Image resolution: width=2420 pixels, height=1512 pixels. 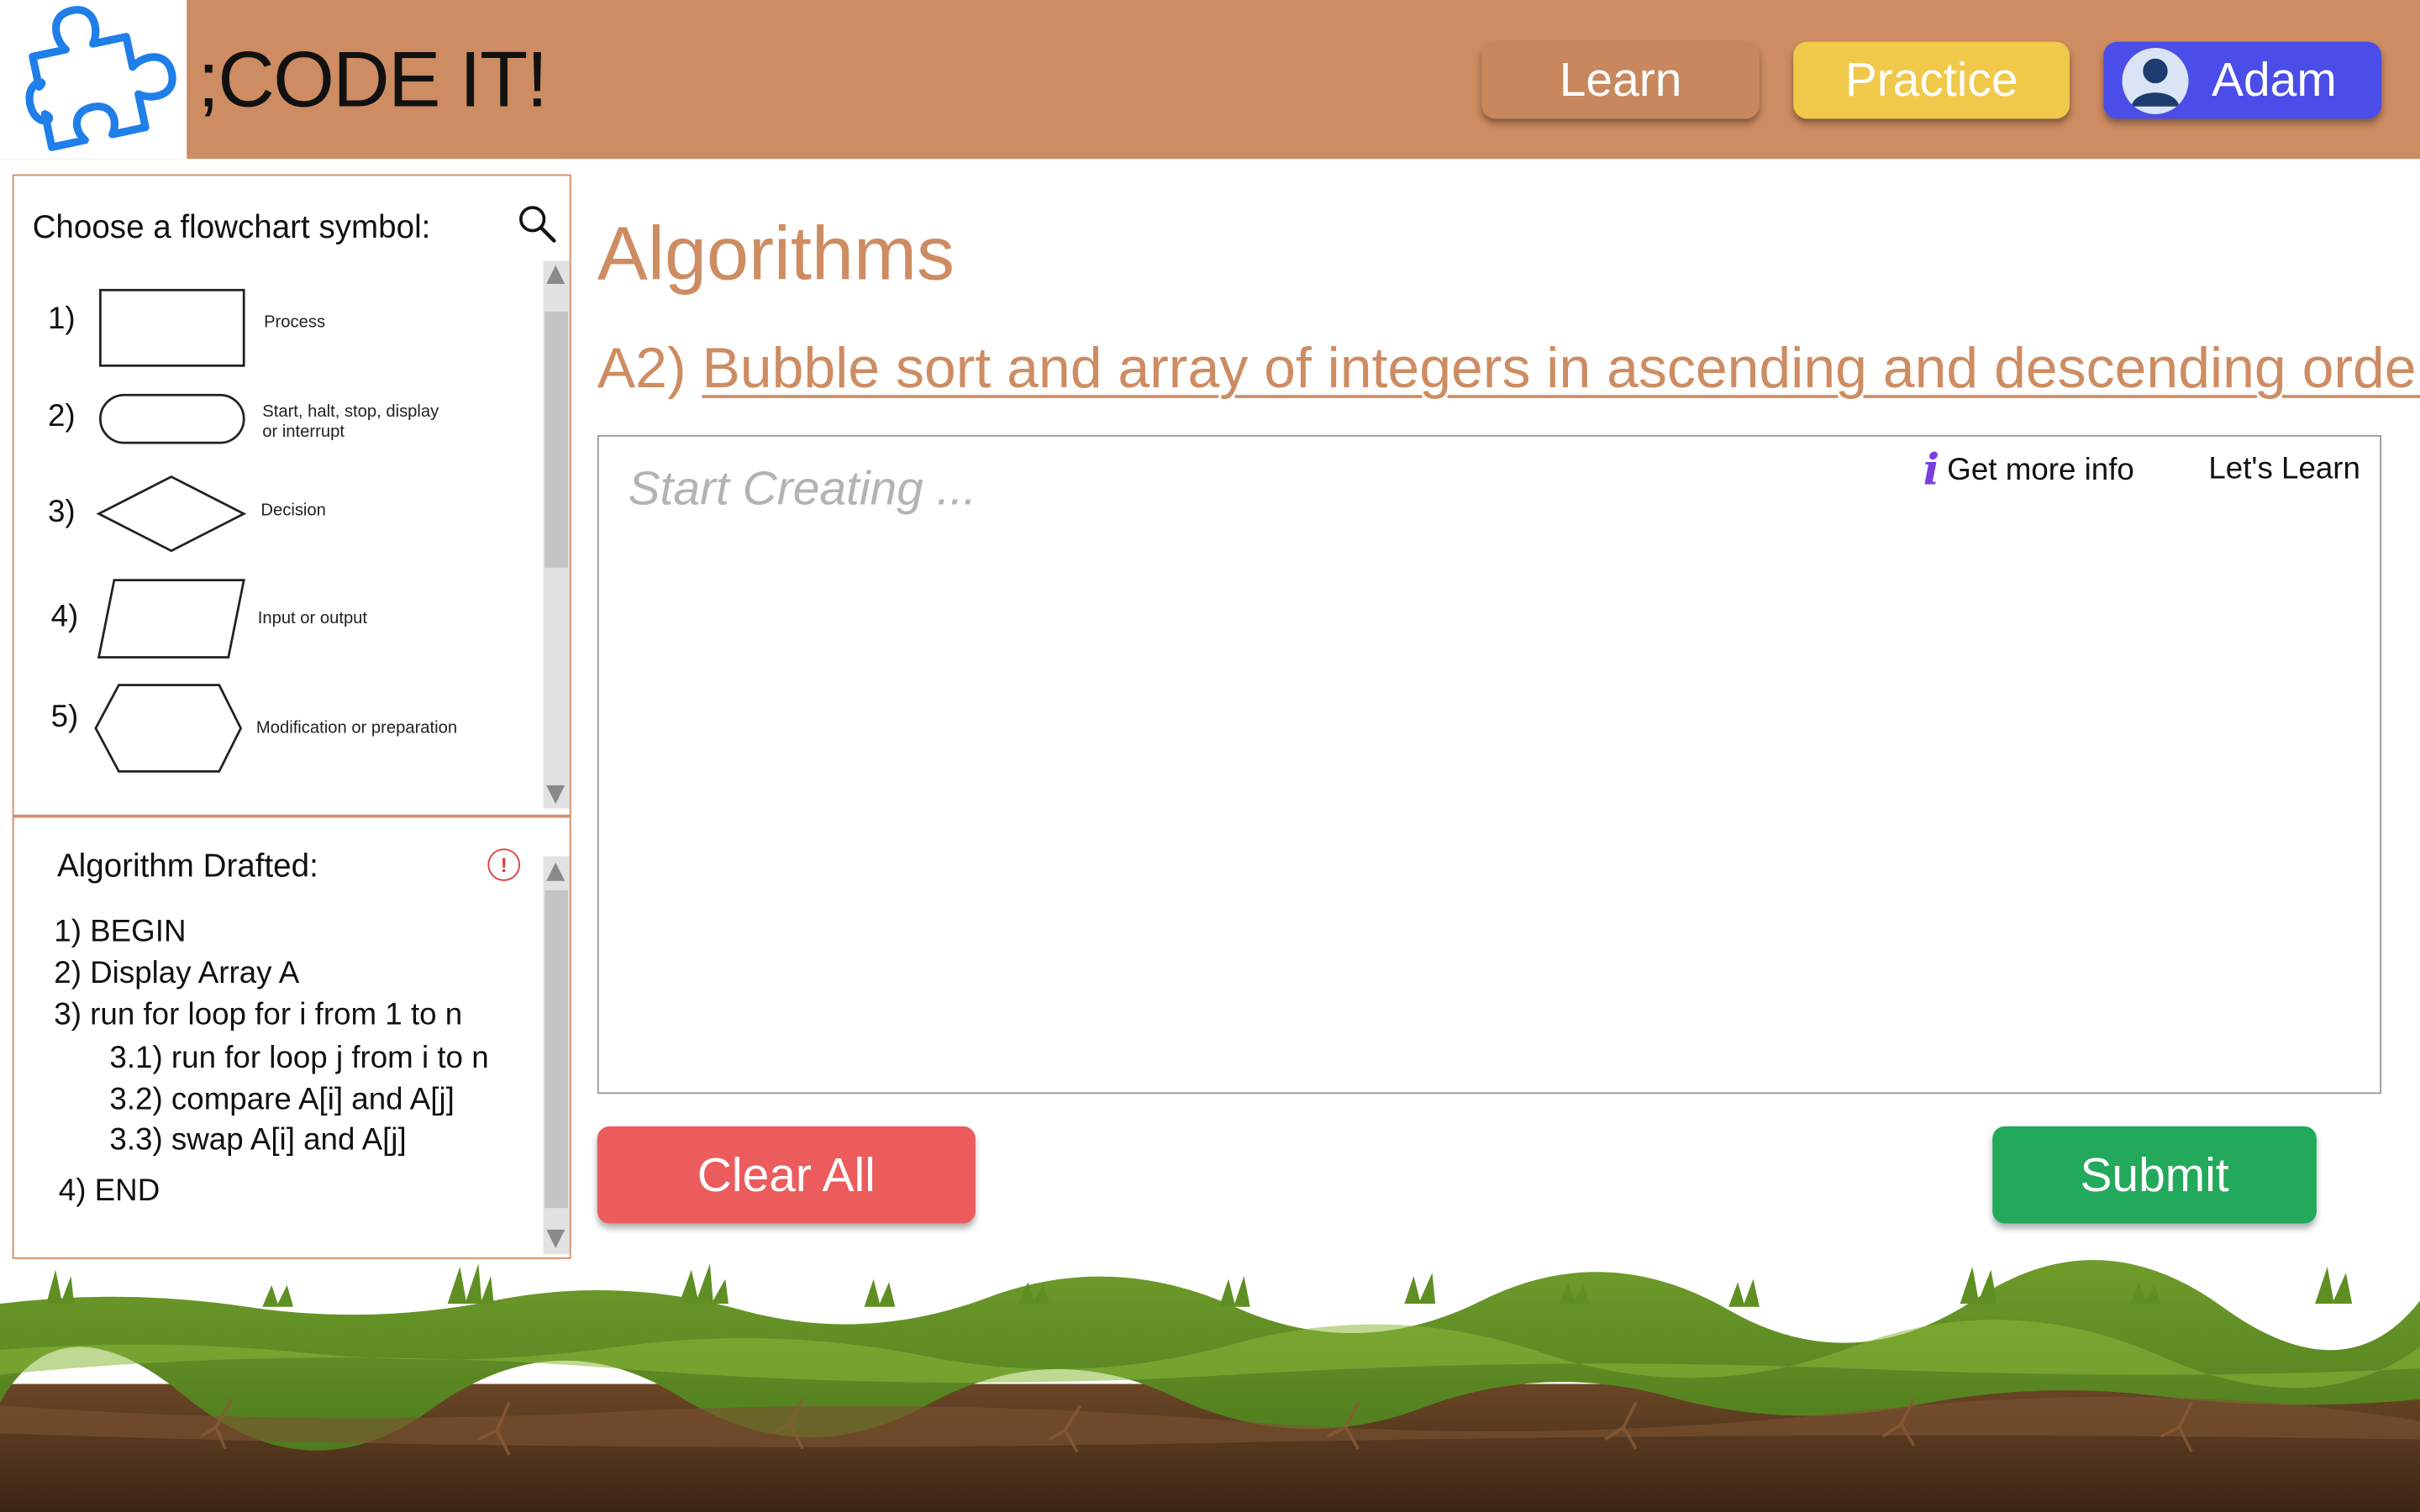 What do you see at coordinates (537, 223) in the screenshot?
I see `search-icon` at bounding box center [537, 223].